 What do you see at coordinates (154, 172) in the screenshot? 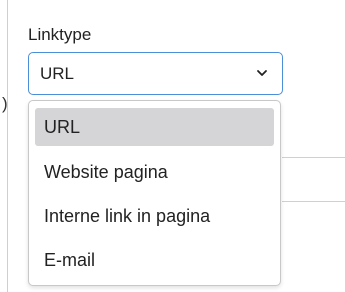
I see `option-website-pagina: Website pagina` at bounding box center [154, 172].